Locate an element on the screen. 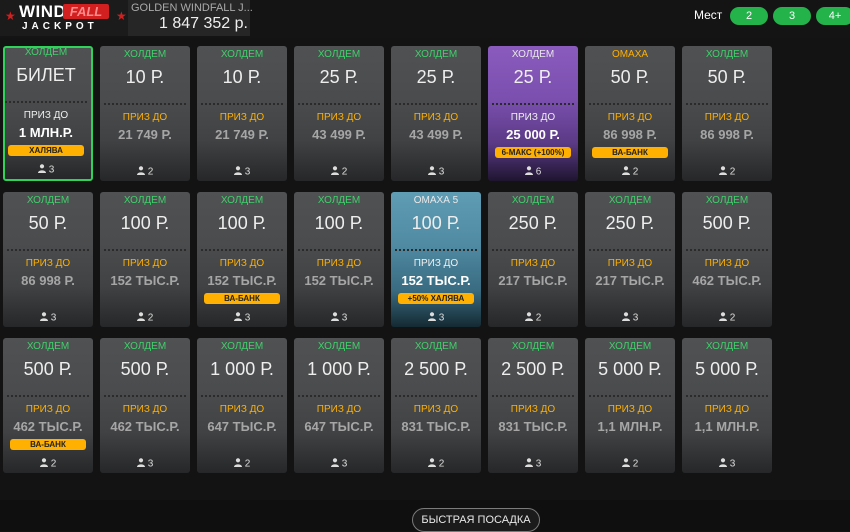 This screenshot has width=850, height=532. star-icon: ★ is located at coordinates (121, 16).